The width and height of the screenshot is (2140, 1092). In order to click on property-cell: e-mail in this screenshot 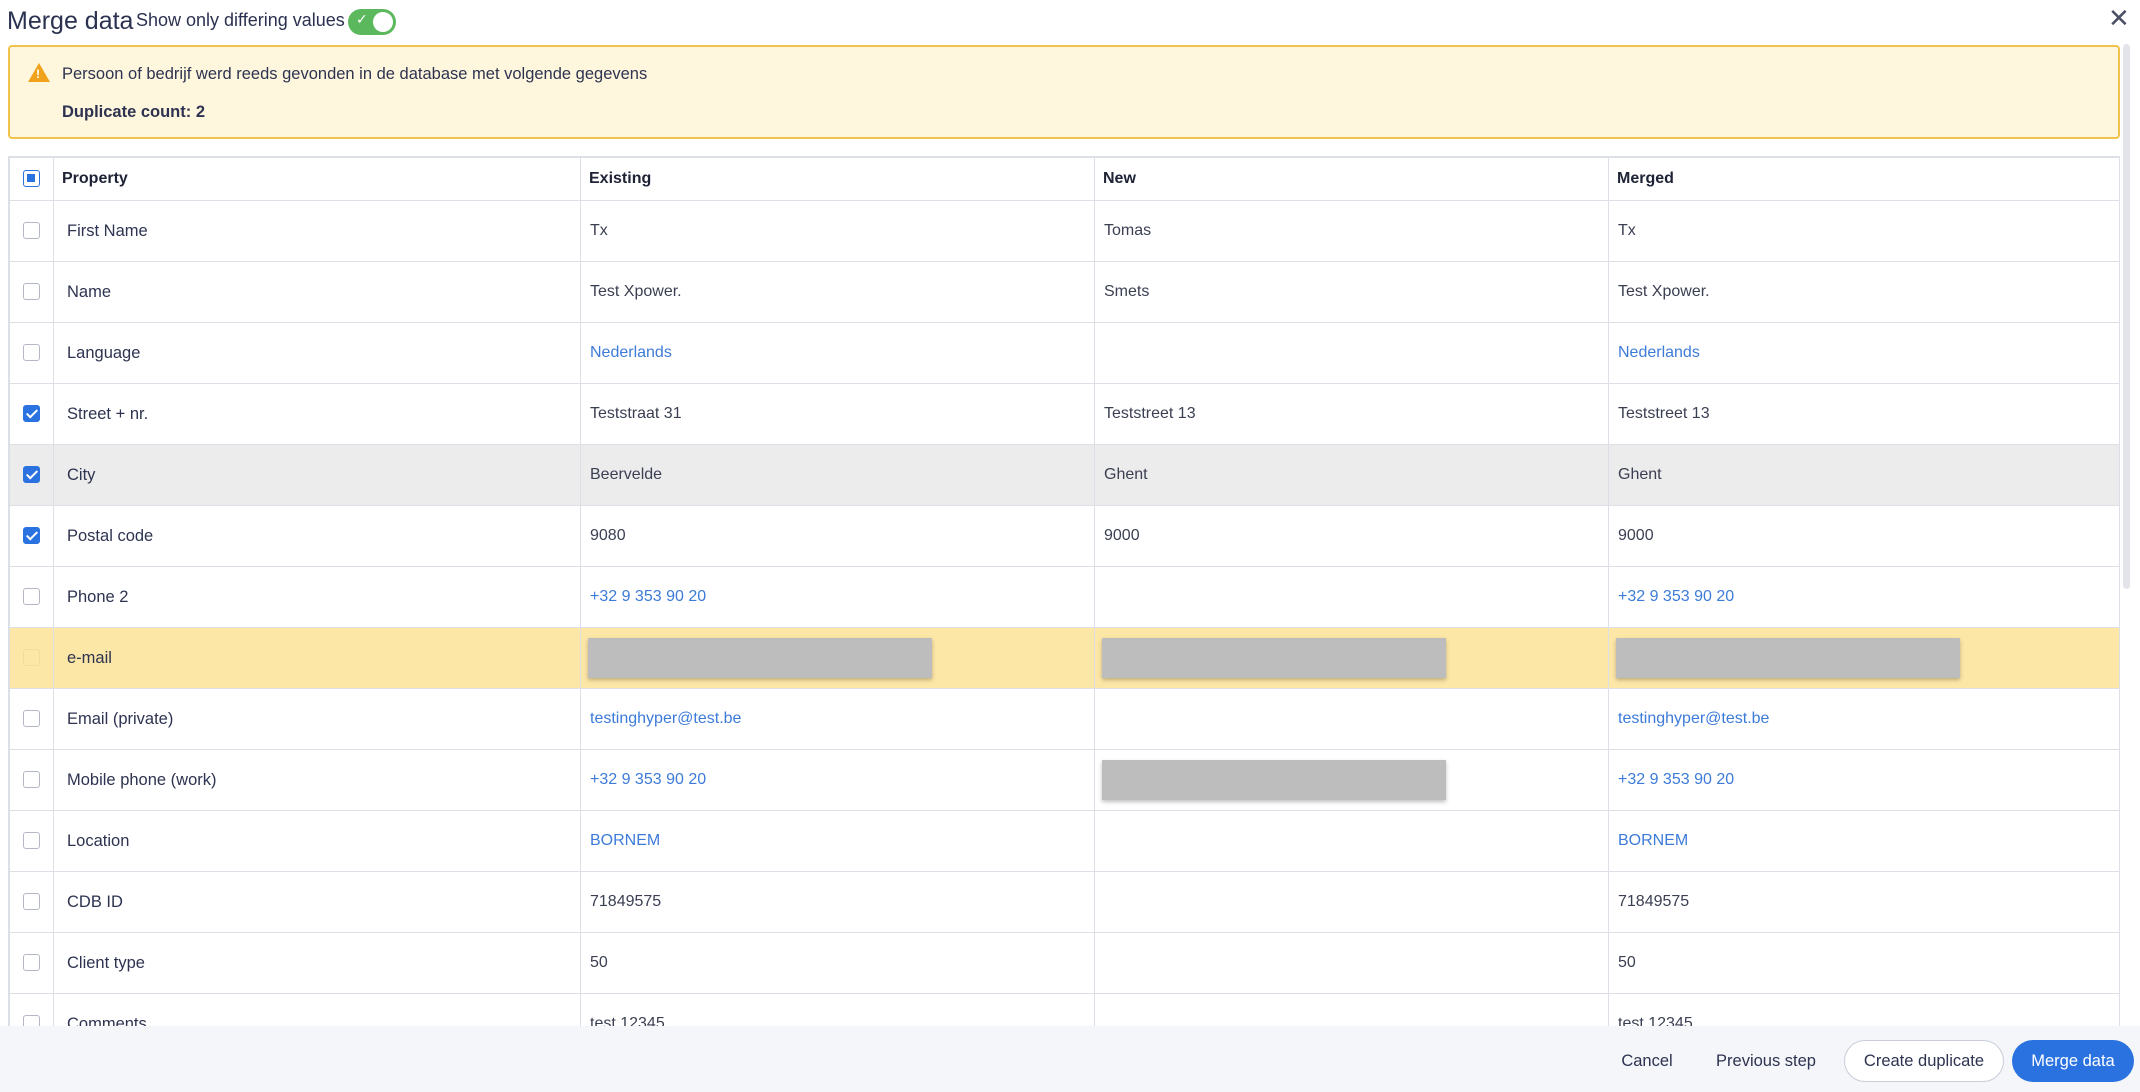, I will do `click(317, 658)`.